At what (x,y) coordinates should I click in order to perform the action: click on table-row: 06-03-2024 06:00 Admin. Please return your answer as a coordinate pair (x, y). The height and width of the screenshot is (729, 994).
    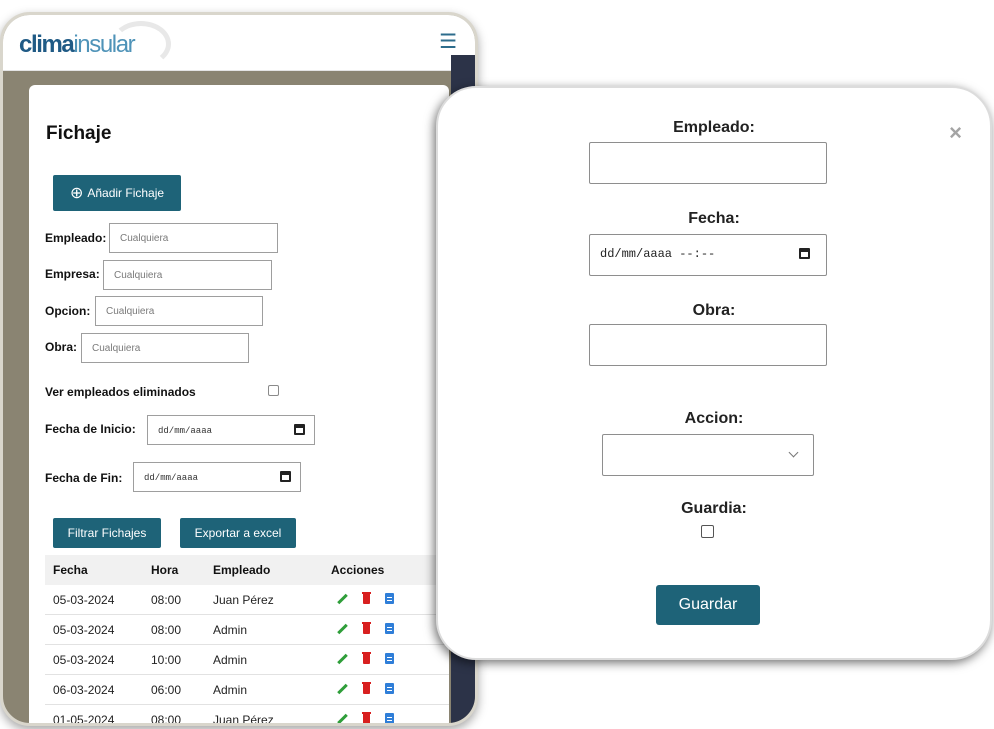
    Looking at the image, I should click on (247, 690).